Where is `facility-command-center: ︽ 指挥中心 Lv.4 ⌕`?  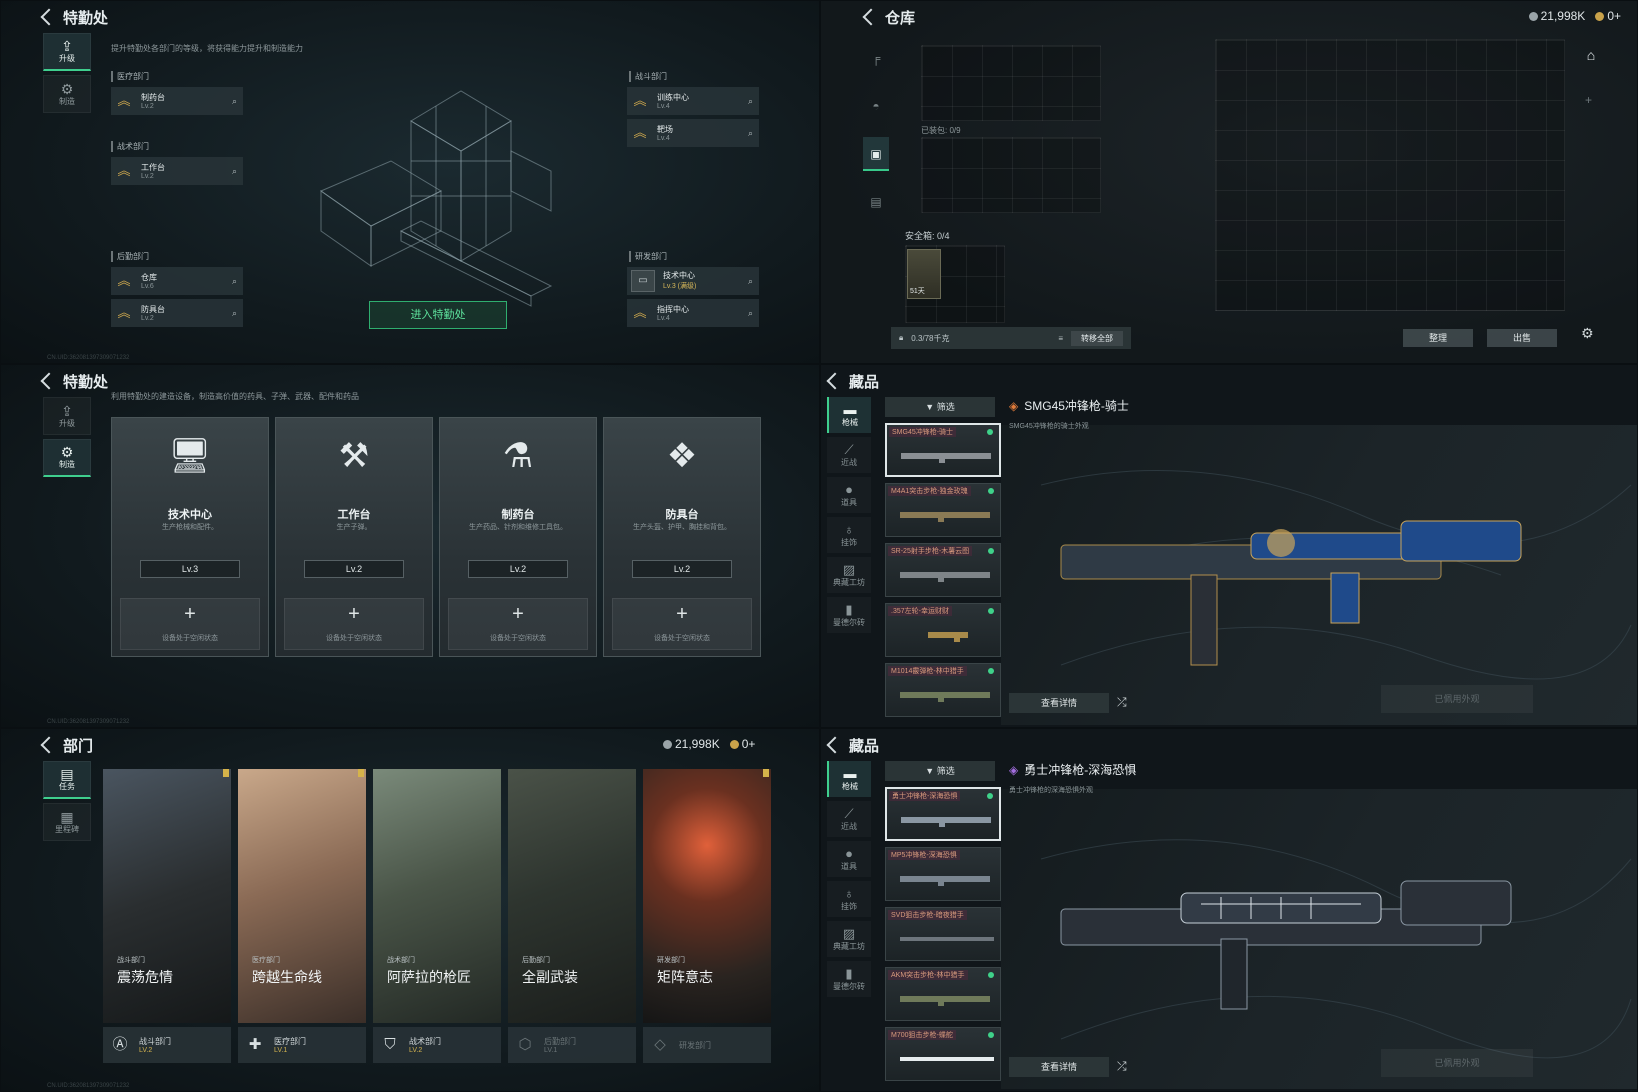 facility-command-center: ︽ 指挥中心 Lv.4 ⌕ is located at coordinates (693, 313).